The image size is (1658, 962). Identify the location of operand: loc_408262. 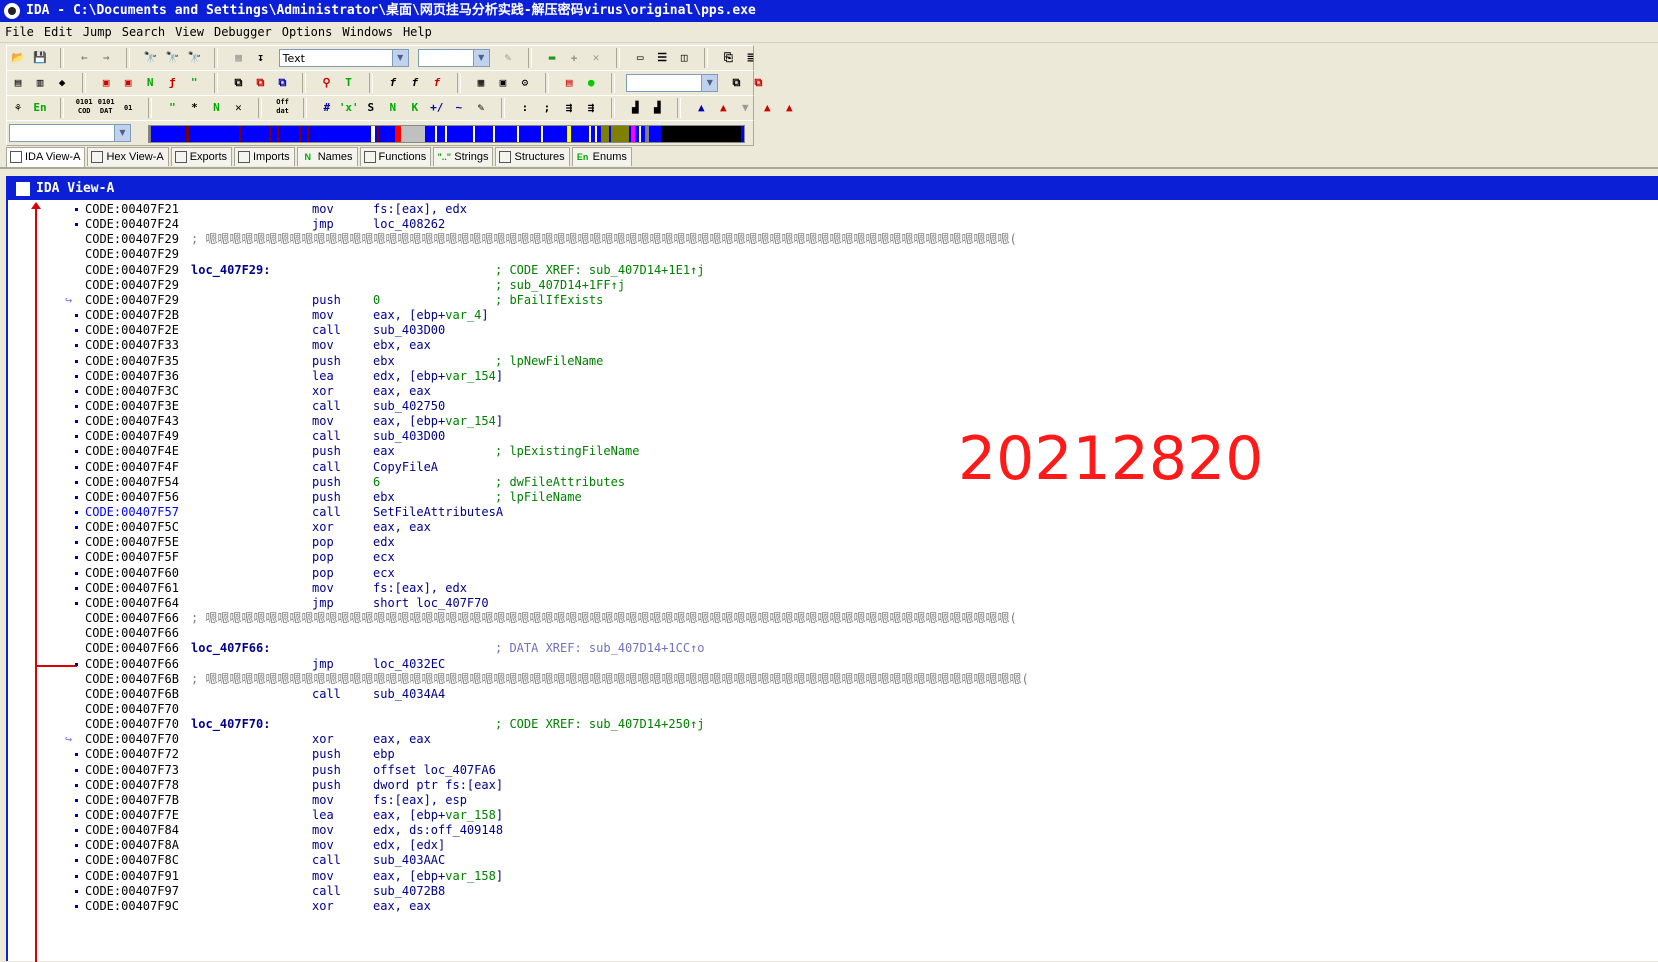
(409, 224).